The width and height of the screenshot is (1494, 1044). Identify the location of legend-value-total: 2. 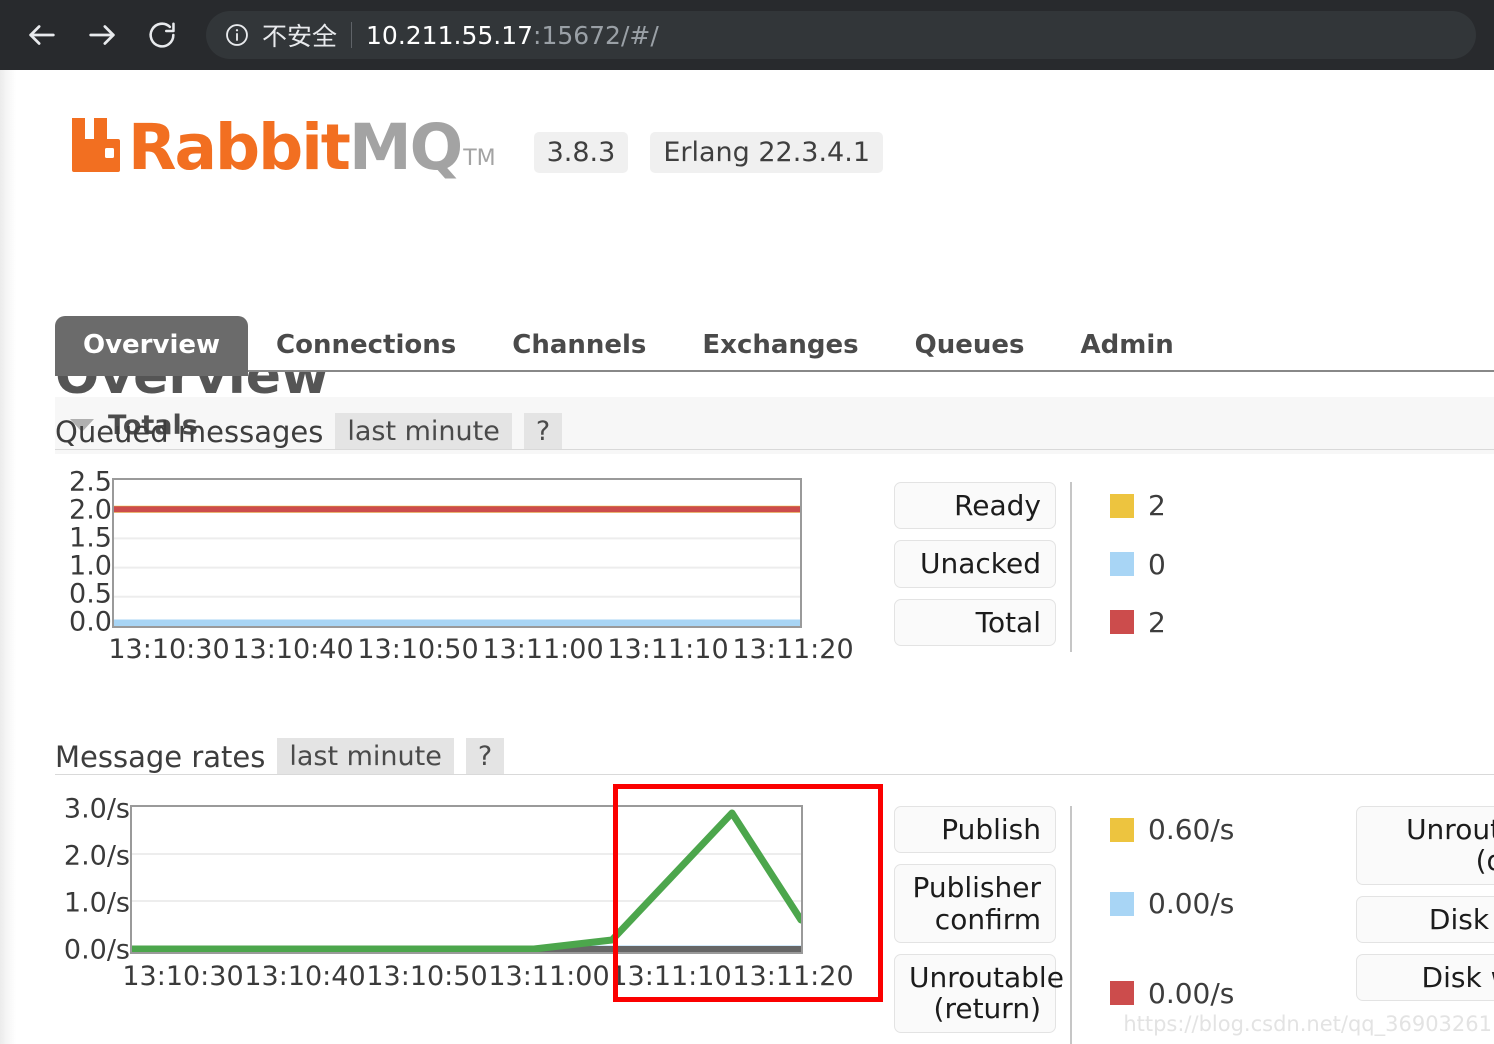
(1157, 622).